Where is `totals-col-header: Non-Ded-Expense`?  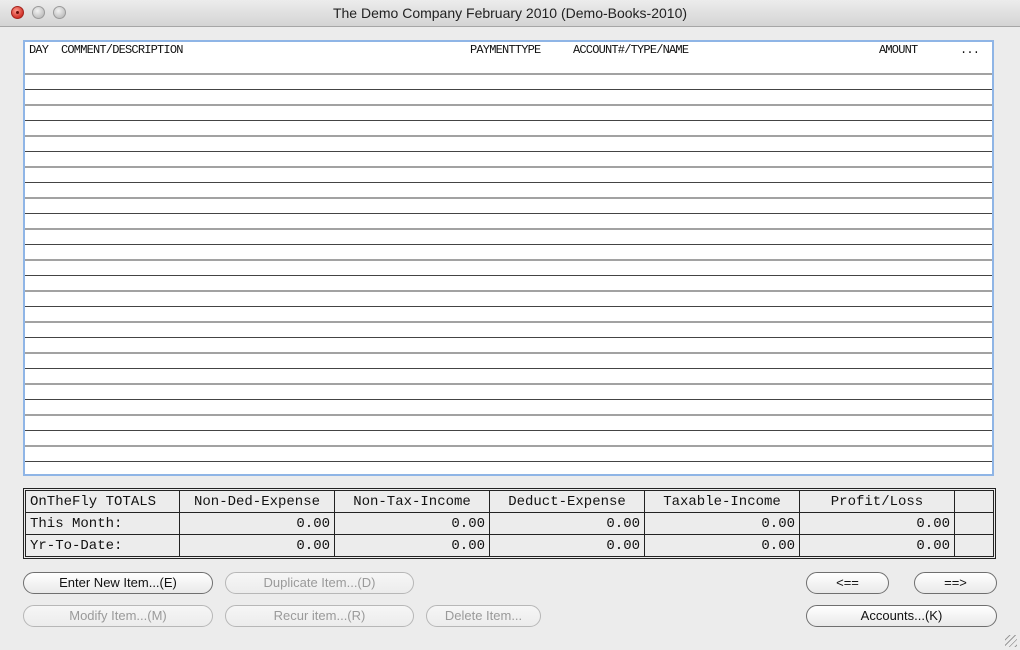
totals-col-header: Non-Ded-Expense is located at coordinates (257, 502).